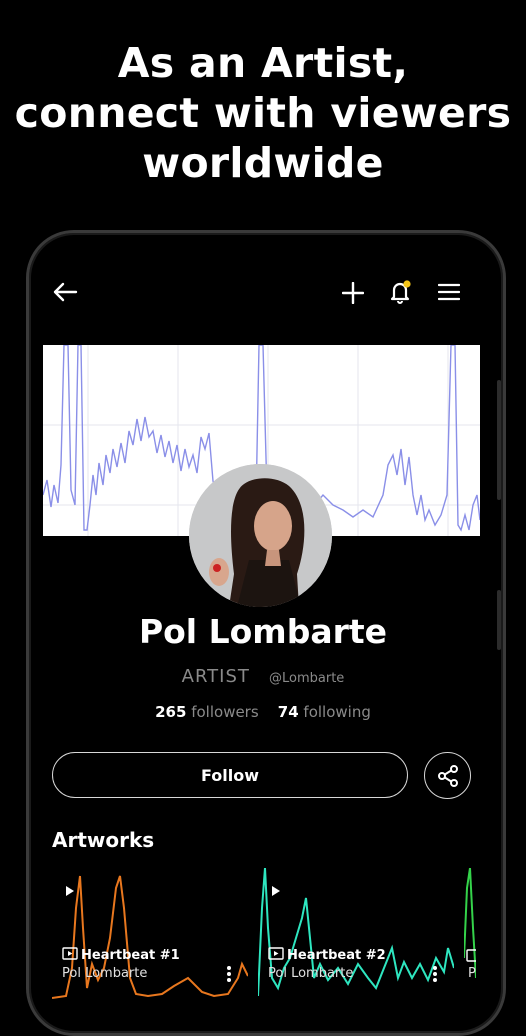 This screenshot has width=526, height=1036. What do you see at coordinates (499, 440) in the screenshot?
I see `phone-side-button` at bounding box center [499, 440].